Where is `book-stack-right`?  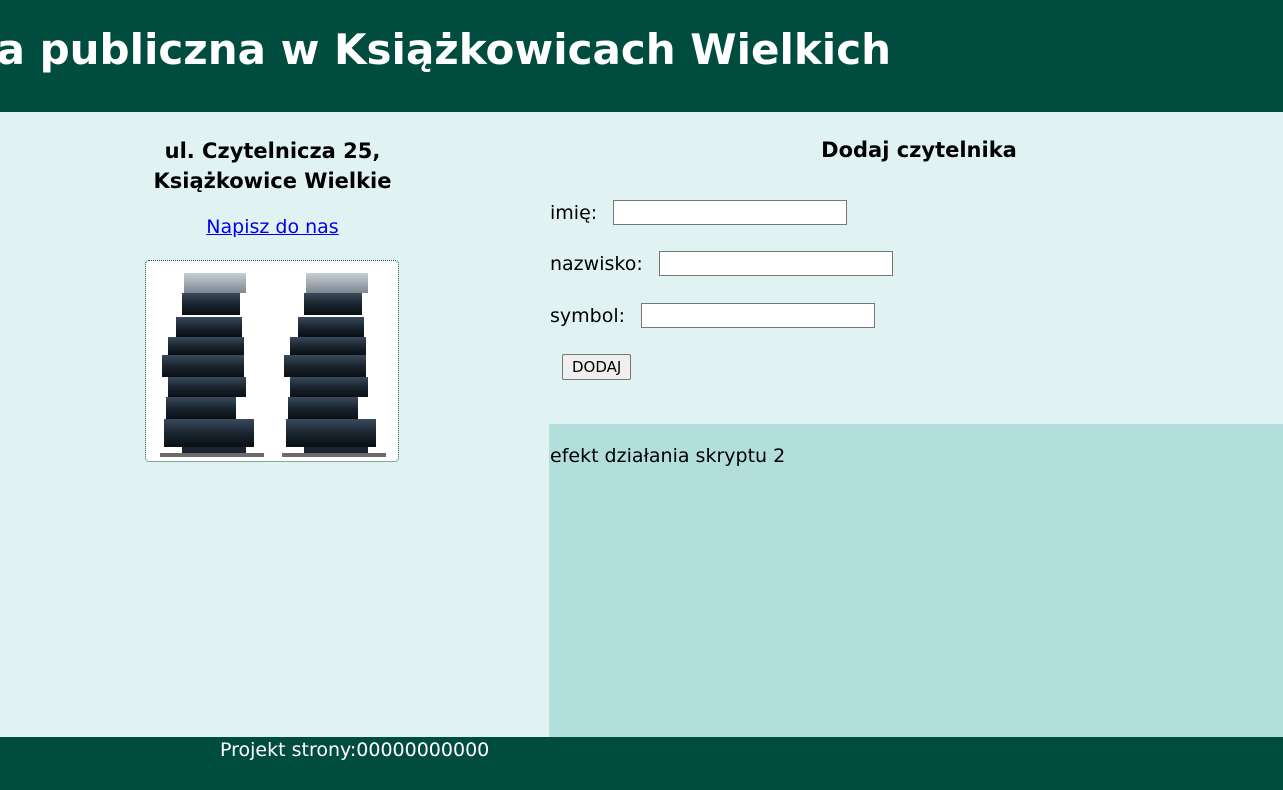 book-stack-right is located at coordinates (334, 365).